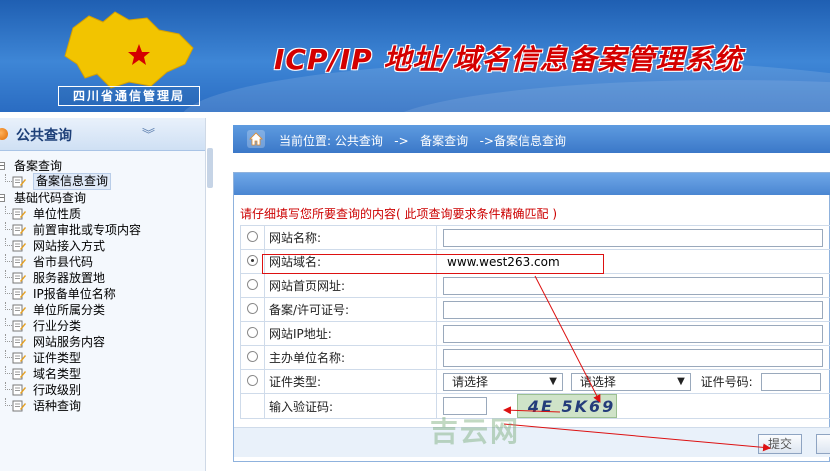 This screenshot has height=471, width=830. I want to click on sidebar-tree-item: 服务器放置地, so click(102, 278).